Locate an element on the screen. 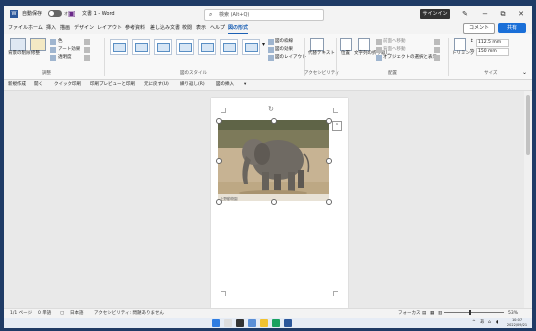 This screenshot has width=536, height=331. restore-icon: ⧉ is located at coordinates (503, 14).